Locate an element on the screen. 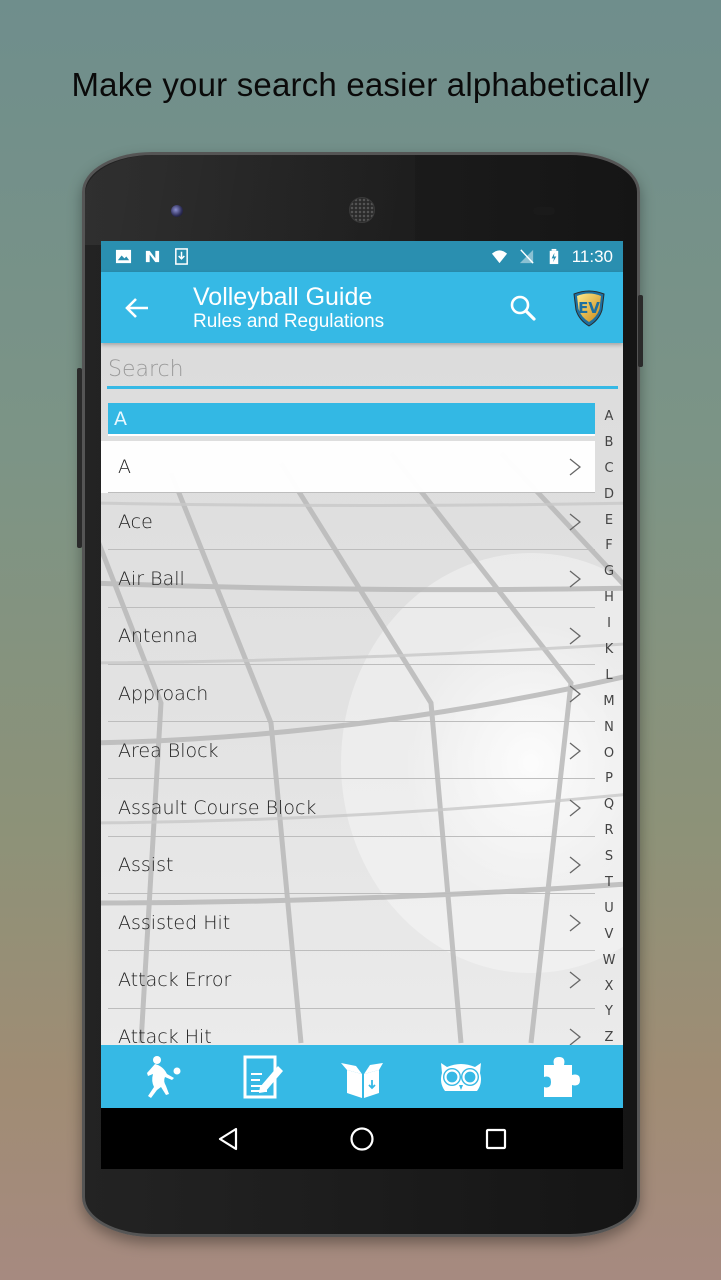 Image resolution: width=721 pixels, height=1280 pixels. recents-square-icon is located at coordinates (496, 1138).